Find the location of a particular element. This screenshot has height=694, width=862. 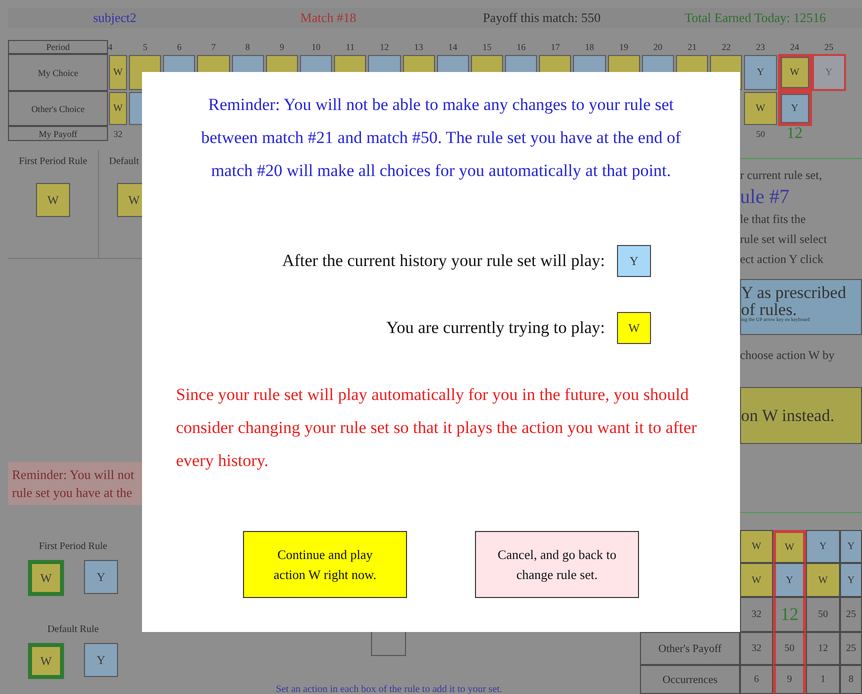

cancel-button: Cancel, and go back to change rule set. is located at coordinates (557, 564).